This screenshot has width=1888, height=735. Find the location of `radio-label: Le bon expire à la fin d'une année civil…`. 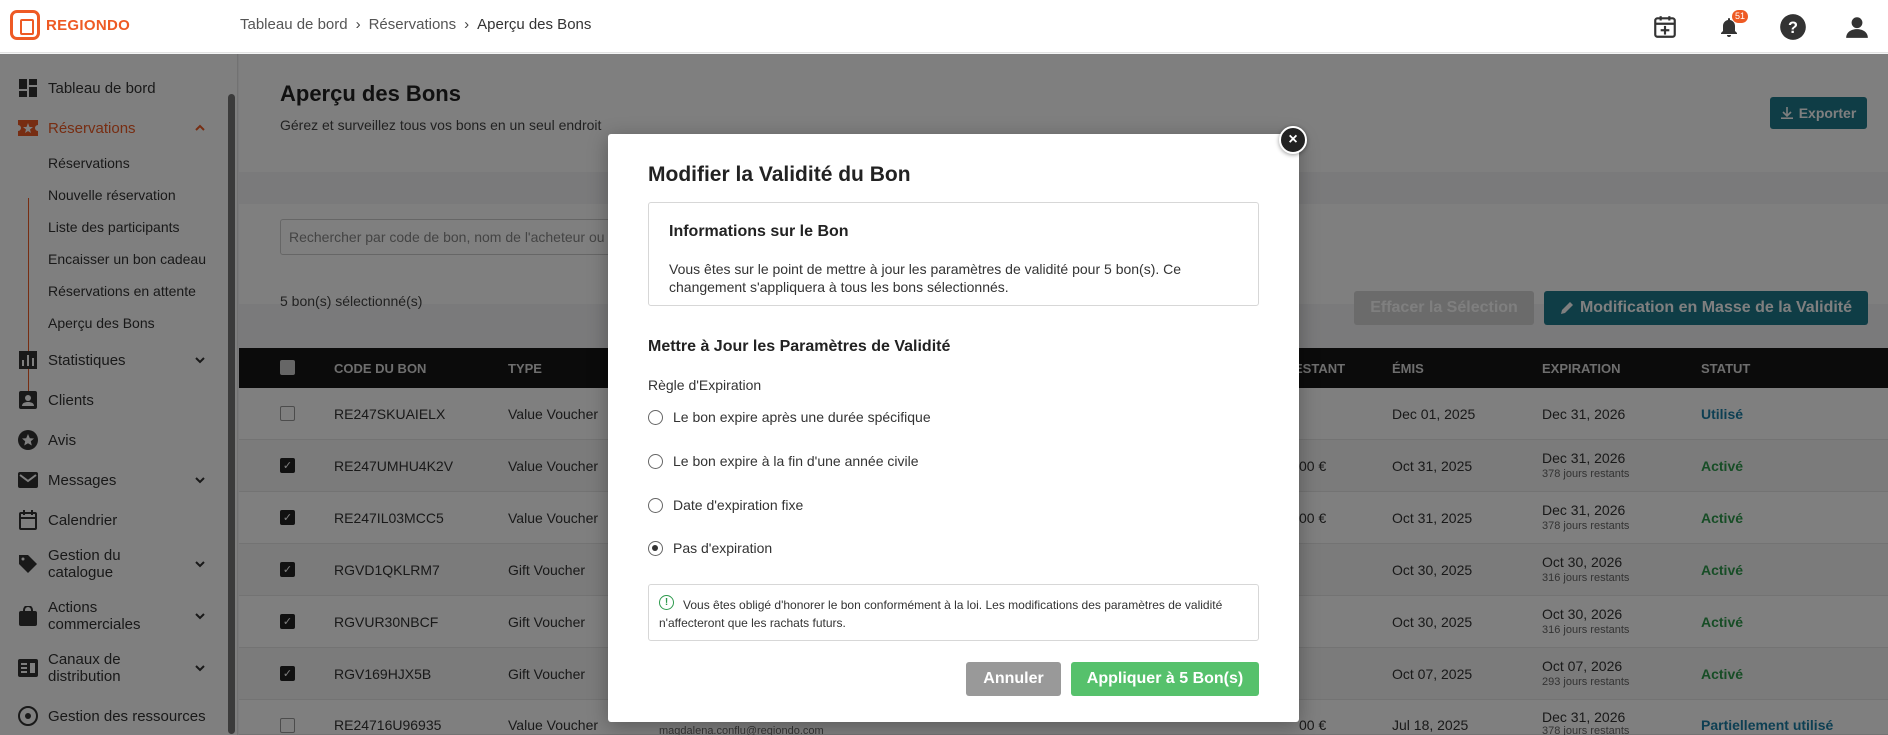

radio-label: Le bon expire à la fin d'une année civil… is located at coordinates (796, 461).